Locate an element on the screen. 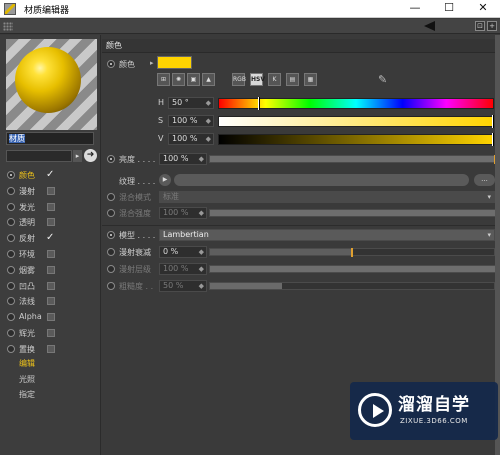 The width and height of the screenshot is (500, 455). mix-strength-slider is located at coordinates (352, 213).